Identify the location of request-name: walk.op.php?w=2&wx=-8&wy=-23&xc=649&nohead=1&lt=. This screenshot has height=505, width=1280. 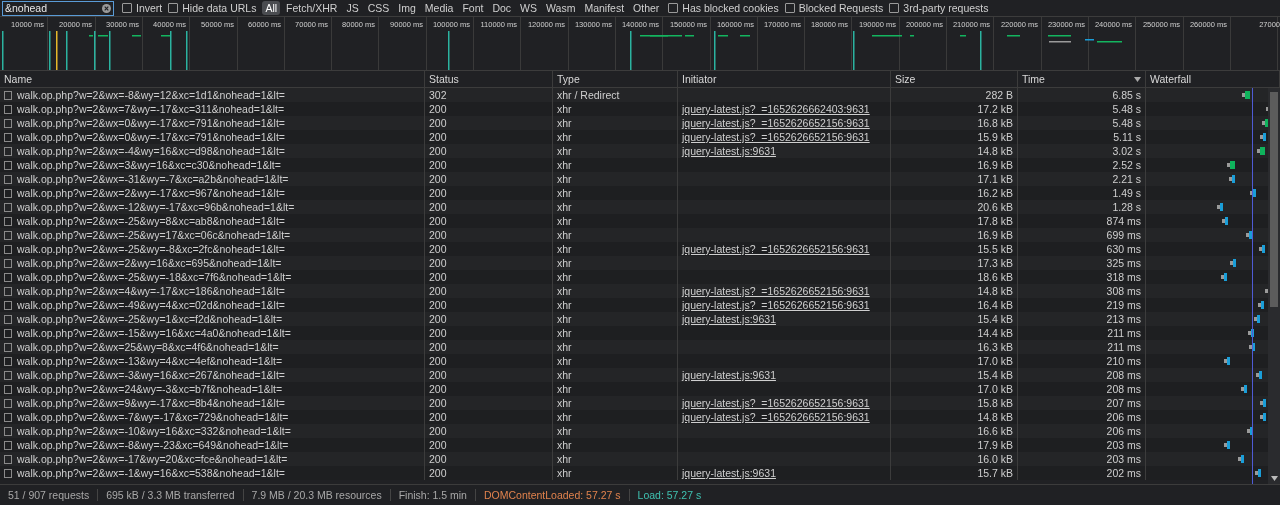
(153, 445).